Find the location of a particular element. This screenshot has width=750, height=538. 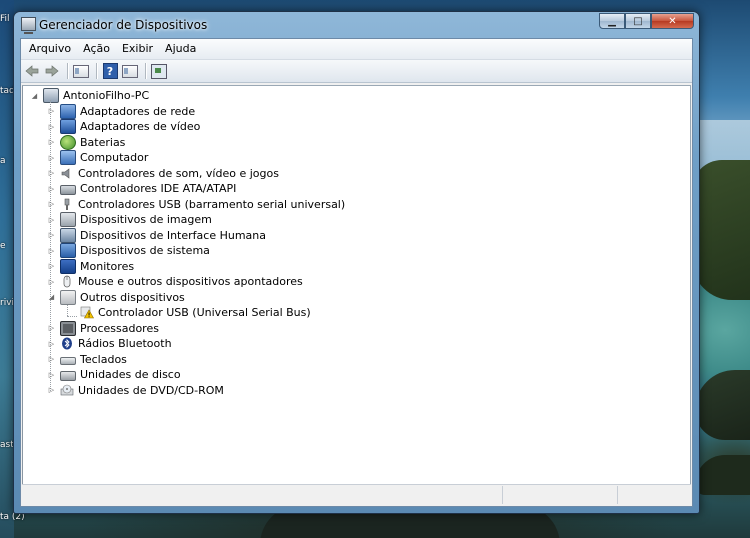

category-label: Adaptadores de rede is located at coordinates (138, 111).